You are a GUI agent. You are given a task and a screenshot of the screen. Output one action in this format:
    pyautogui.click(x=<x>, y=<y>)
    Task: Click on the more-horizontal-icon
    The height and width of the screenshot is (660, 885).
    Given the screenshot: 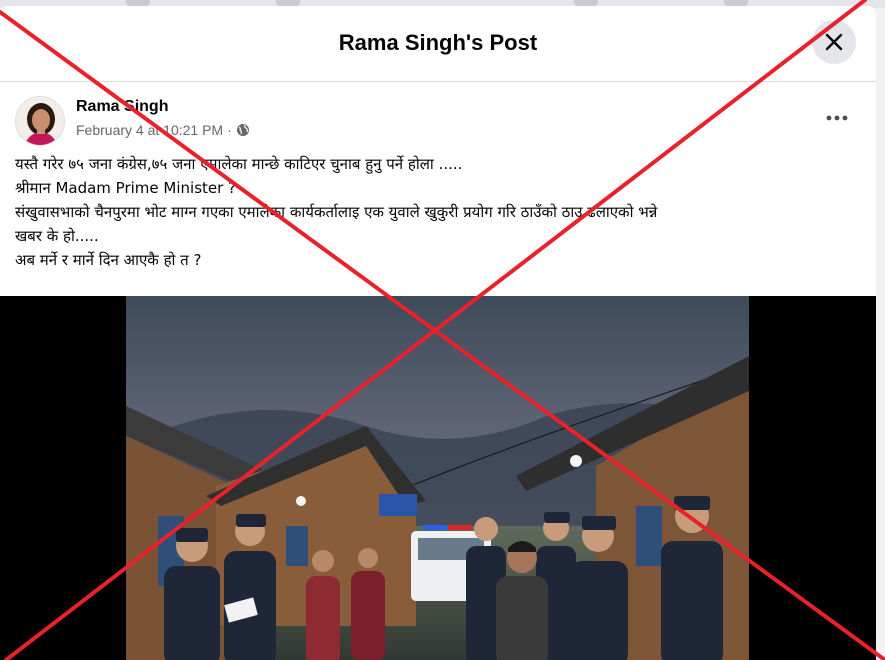 What is the action you would take?
    pyautogui.click(x=837, y=118)
    